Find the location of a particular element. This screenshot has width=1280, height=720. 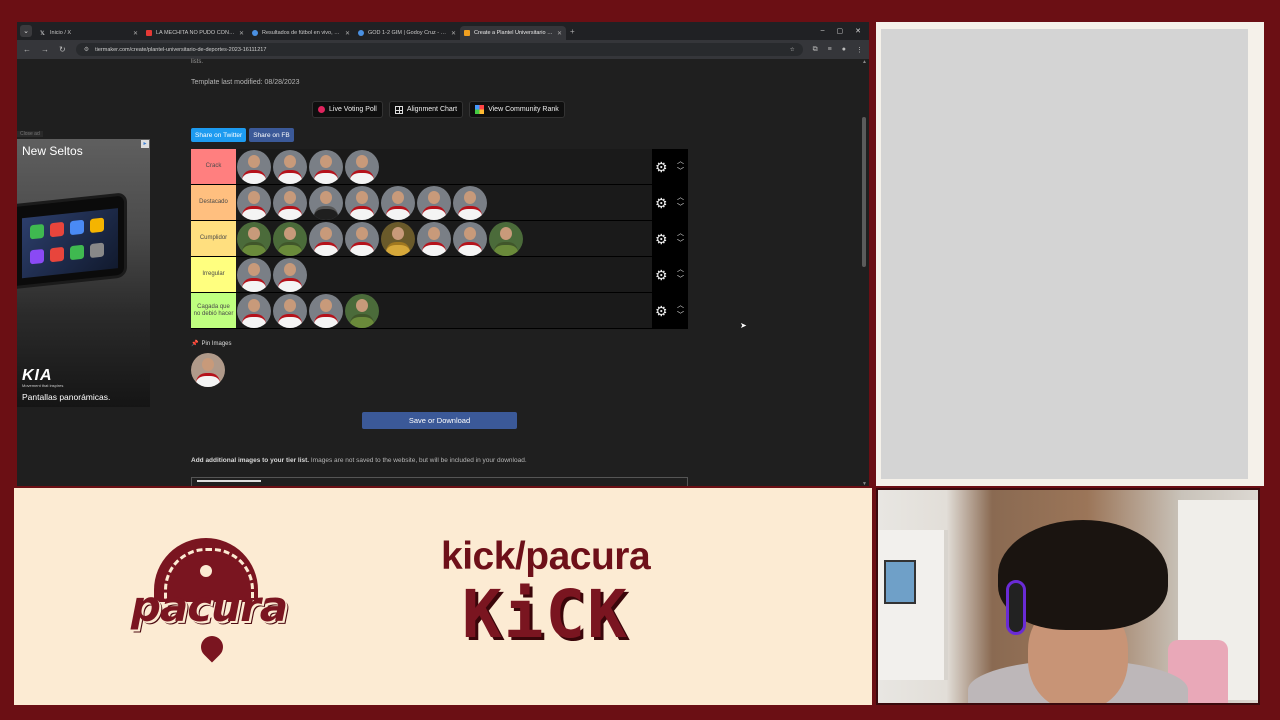

tab-tiermaker: Create a Plantel Universitario de... ✕ is located at coordinates (513, 33).